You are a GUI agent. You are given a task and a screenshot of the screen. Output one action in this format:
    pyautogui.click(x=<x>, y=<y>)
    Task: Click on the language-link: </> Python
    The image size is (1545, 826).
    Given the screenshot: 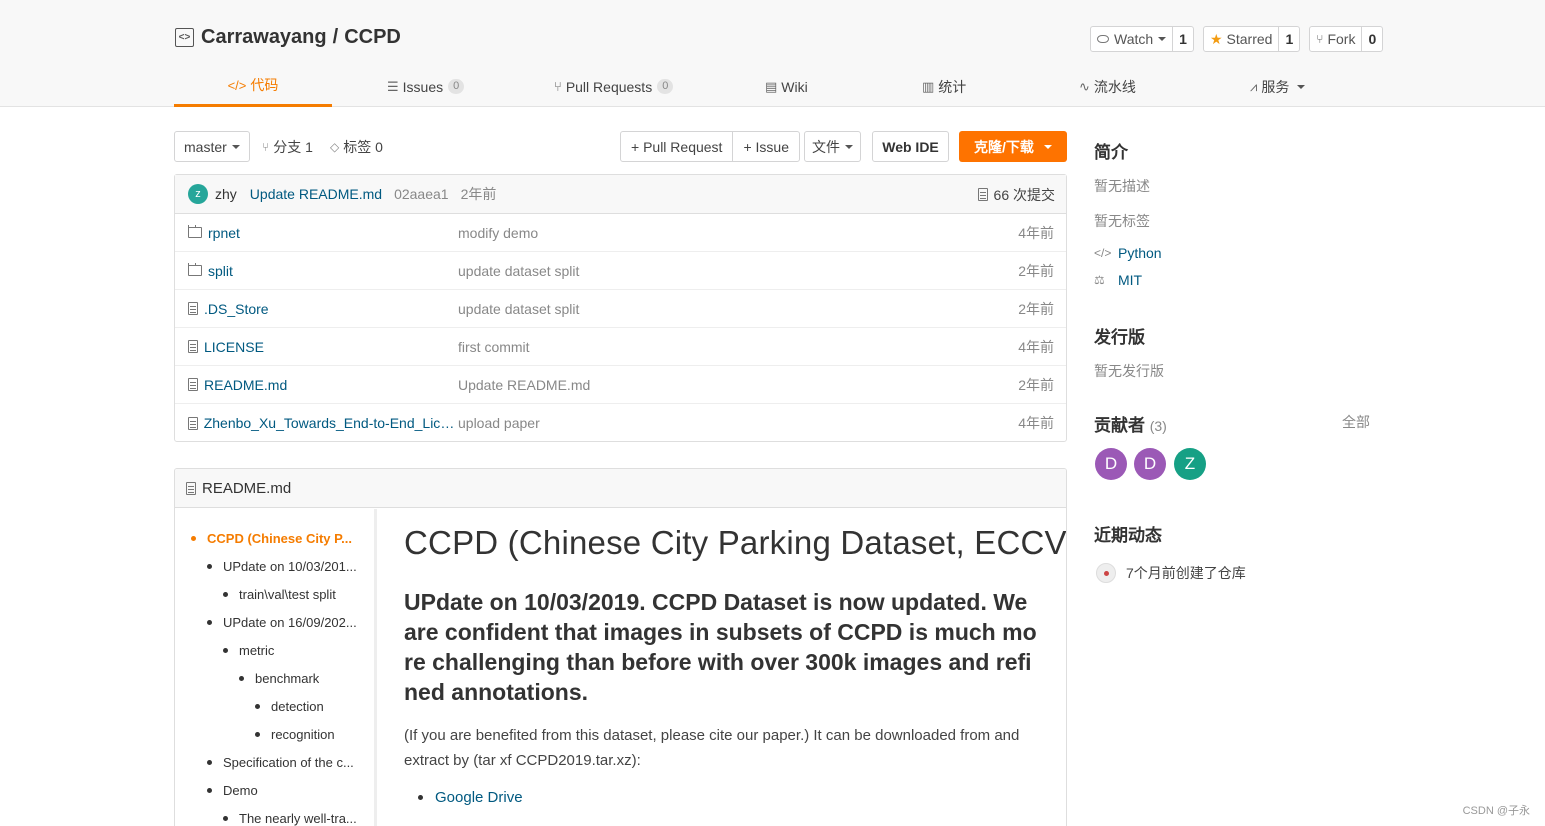 What is the action you would take?
    pyautogui.click(x=1128, y=253)
    